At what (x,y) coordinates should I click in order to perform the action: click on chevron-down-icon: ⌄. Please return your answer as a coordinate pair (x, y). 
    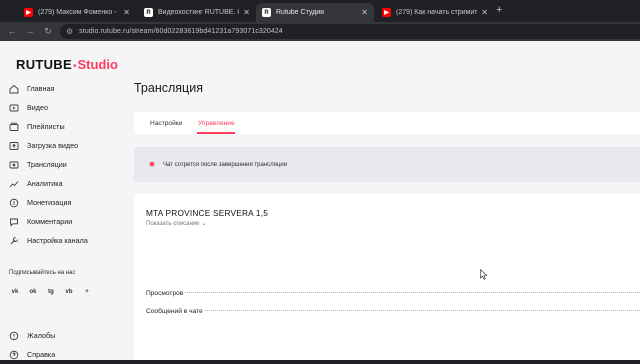
    Looking at the image, I should click on (204, 224).